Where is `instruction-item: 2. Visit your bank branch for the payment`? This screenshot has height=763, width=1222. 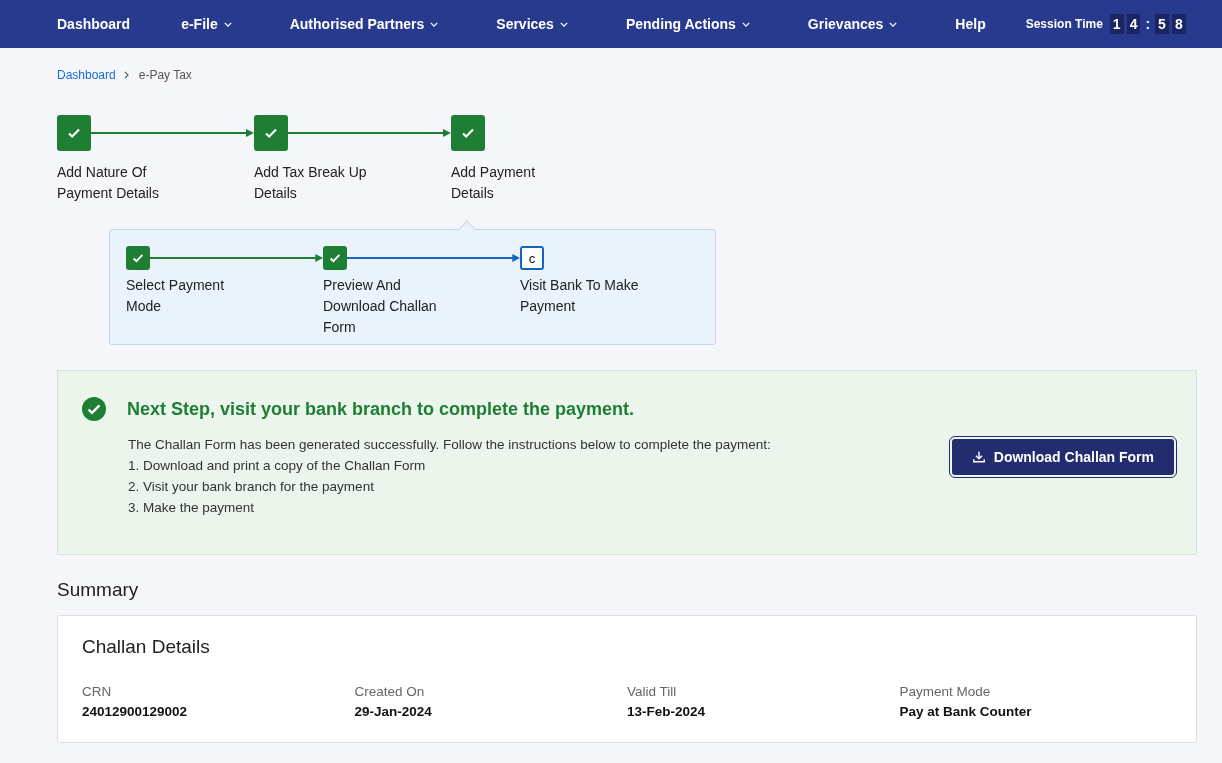 instruction-item: 2. Visit your bank branch for the payment is located at coordinates (251, 486).